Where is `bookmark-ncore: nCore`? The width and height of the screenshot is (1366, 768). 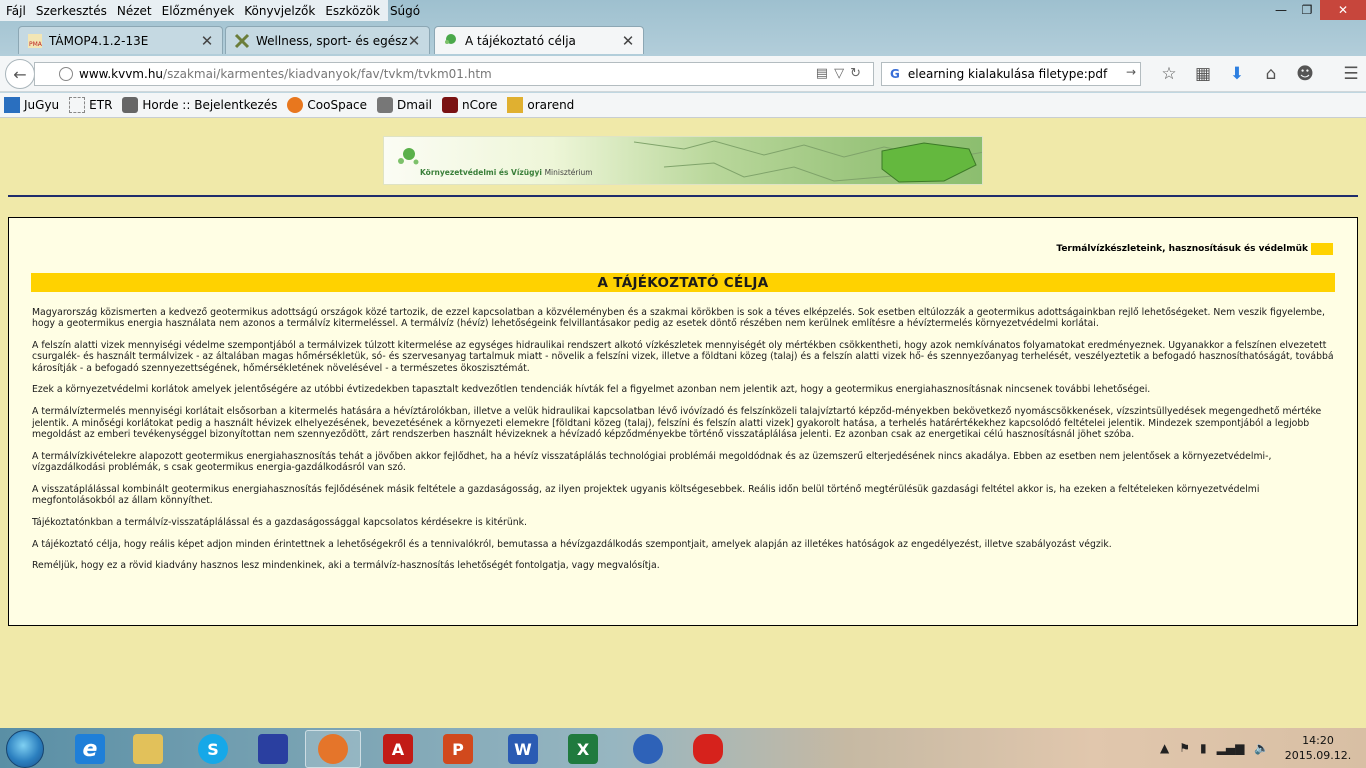 bookmark-ncore: nCore is located at coordinates (469, 105).